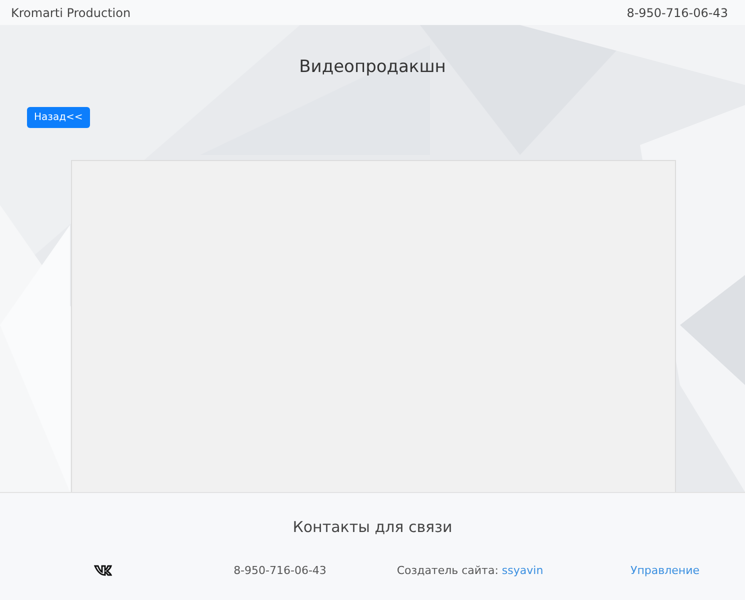  Describe the element at coordinates (665, 570) in the screenshot. I see `admin-link: Управление` at that location.